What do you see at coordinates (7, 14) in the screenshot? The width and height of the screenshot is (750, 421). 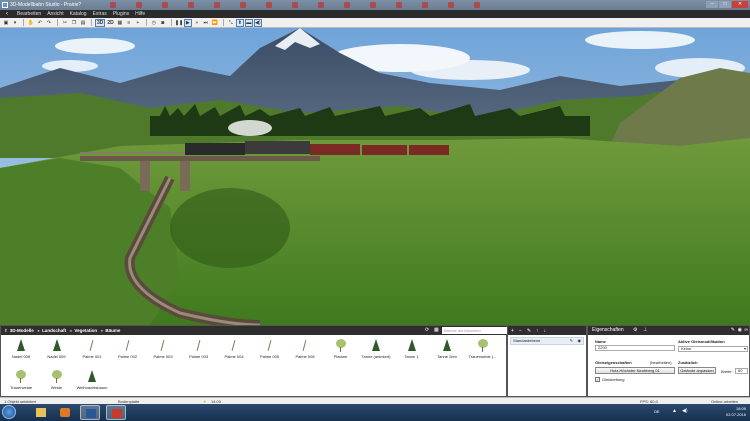 I see `back-arrow-icon: ‹` at bounding box center [7, 14].